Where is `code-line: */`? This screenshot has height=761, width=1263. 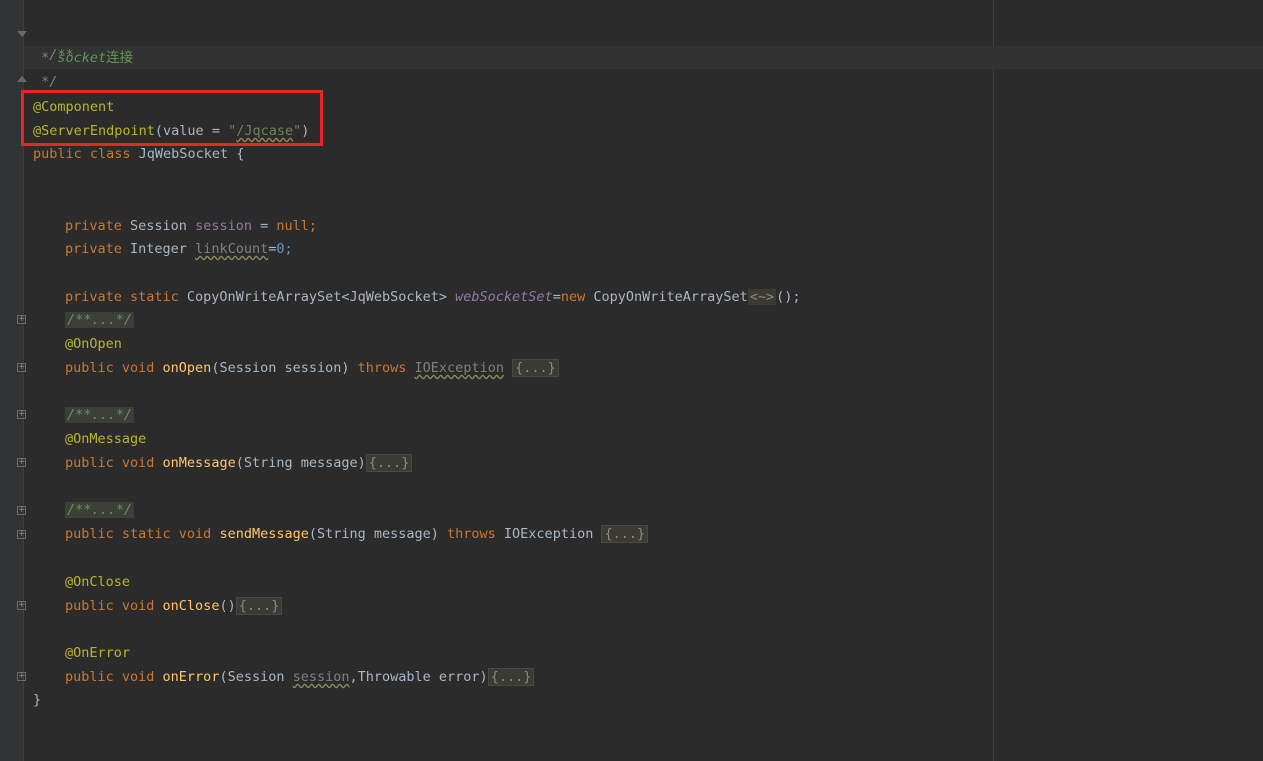 code-line: */ is located at coordinates (45, 82).